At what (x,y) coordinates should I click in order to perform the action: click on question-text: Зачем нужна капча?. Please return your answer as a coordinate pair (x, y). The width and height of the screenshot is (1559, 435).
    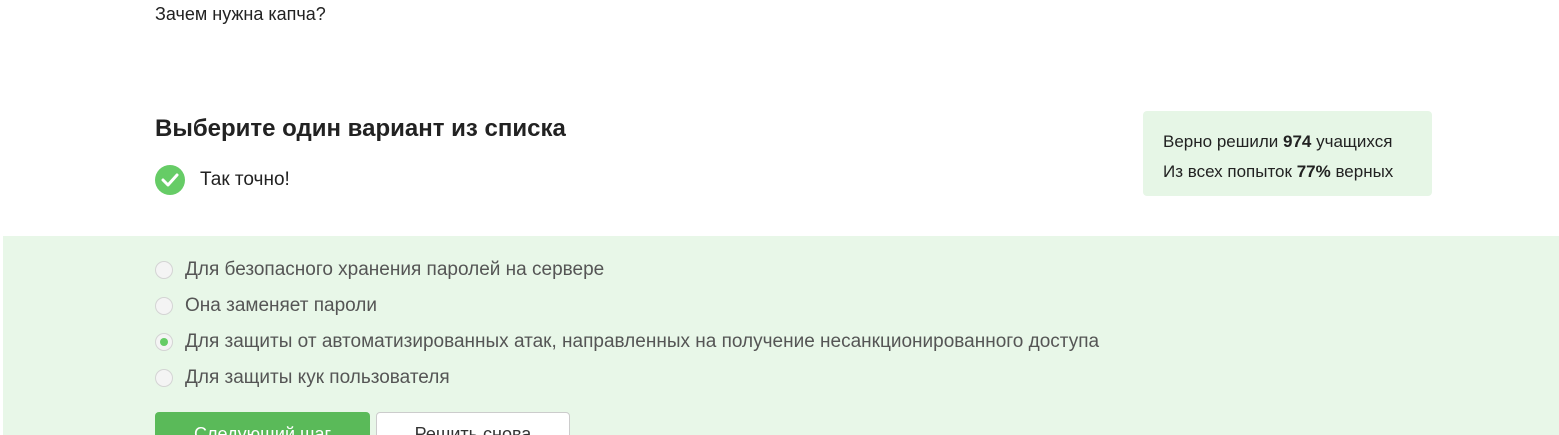
    Looking at the image, I should click on (240, 14).